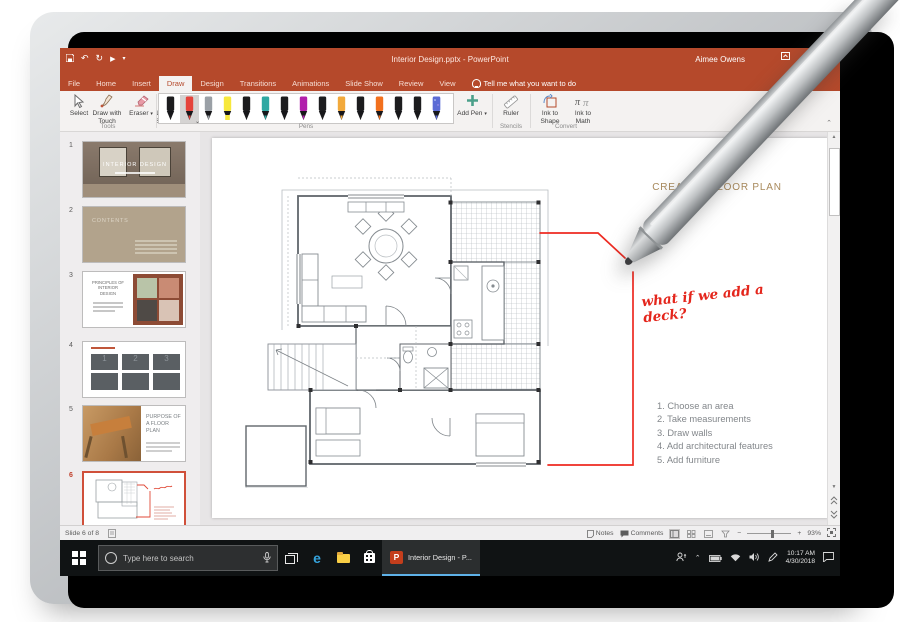 This screenshot has width=900, height=622. I want to click on ink-to-math-icon: ππ, so click(583, 101).